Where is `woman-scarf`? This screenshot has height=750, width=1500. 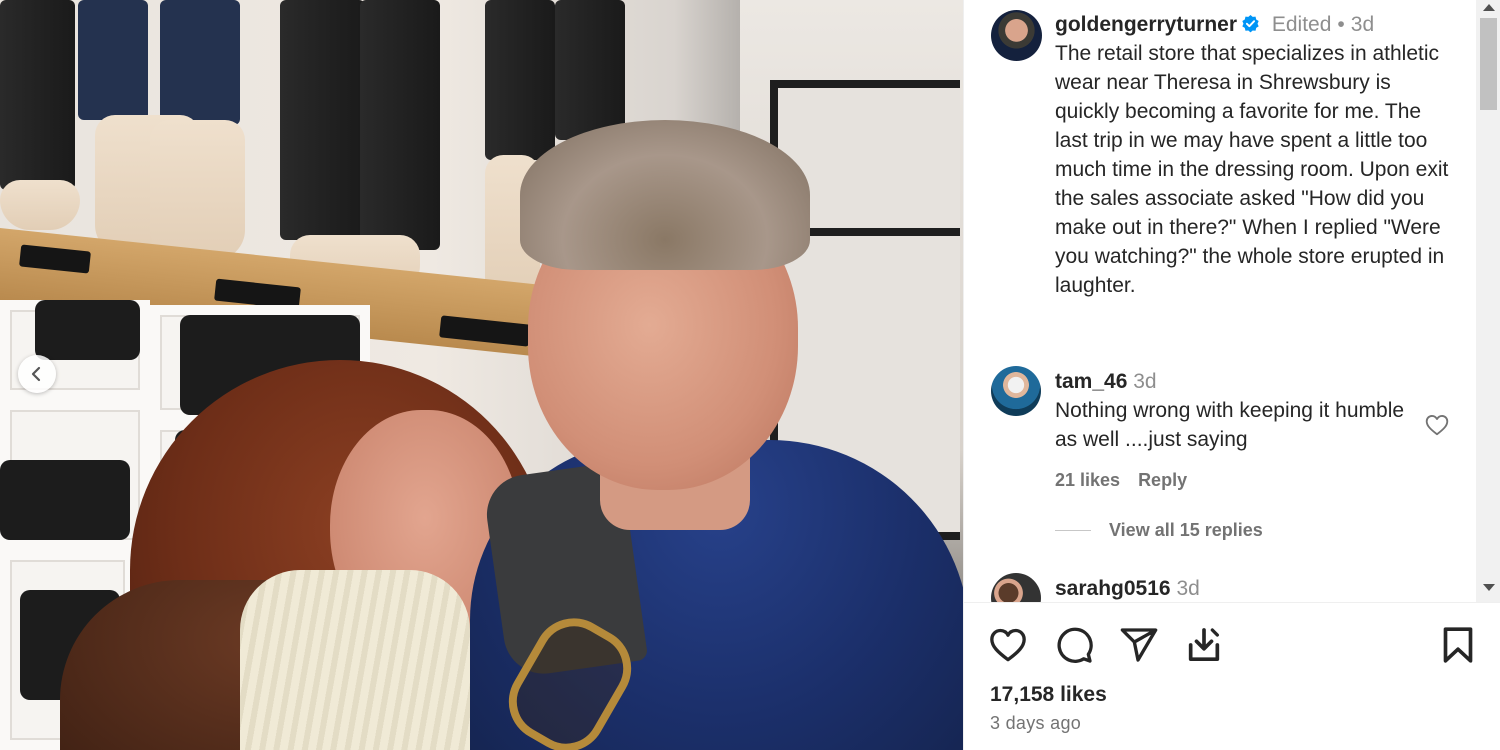 woman-scarf is located at coordinates (355, 660).